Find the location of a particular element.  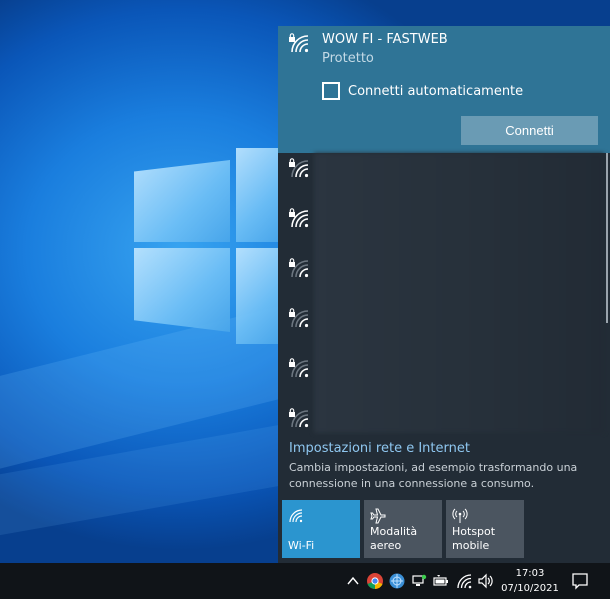

wifi-toggle-tile: Wi-Fi is located at coordinates (321, 529).